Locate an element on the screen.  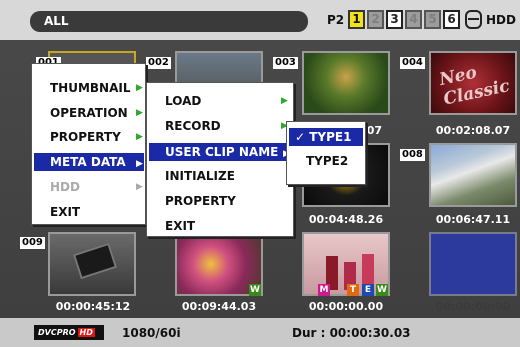
clip-duration: 00:04:48.26 is located at coordinates (346, 219).